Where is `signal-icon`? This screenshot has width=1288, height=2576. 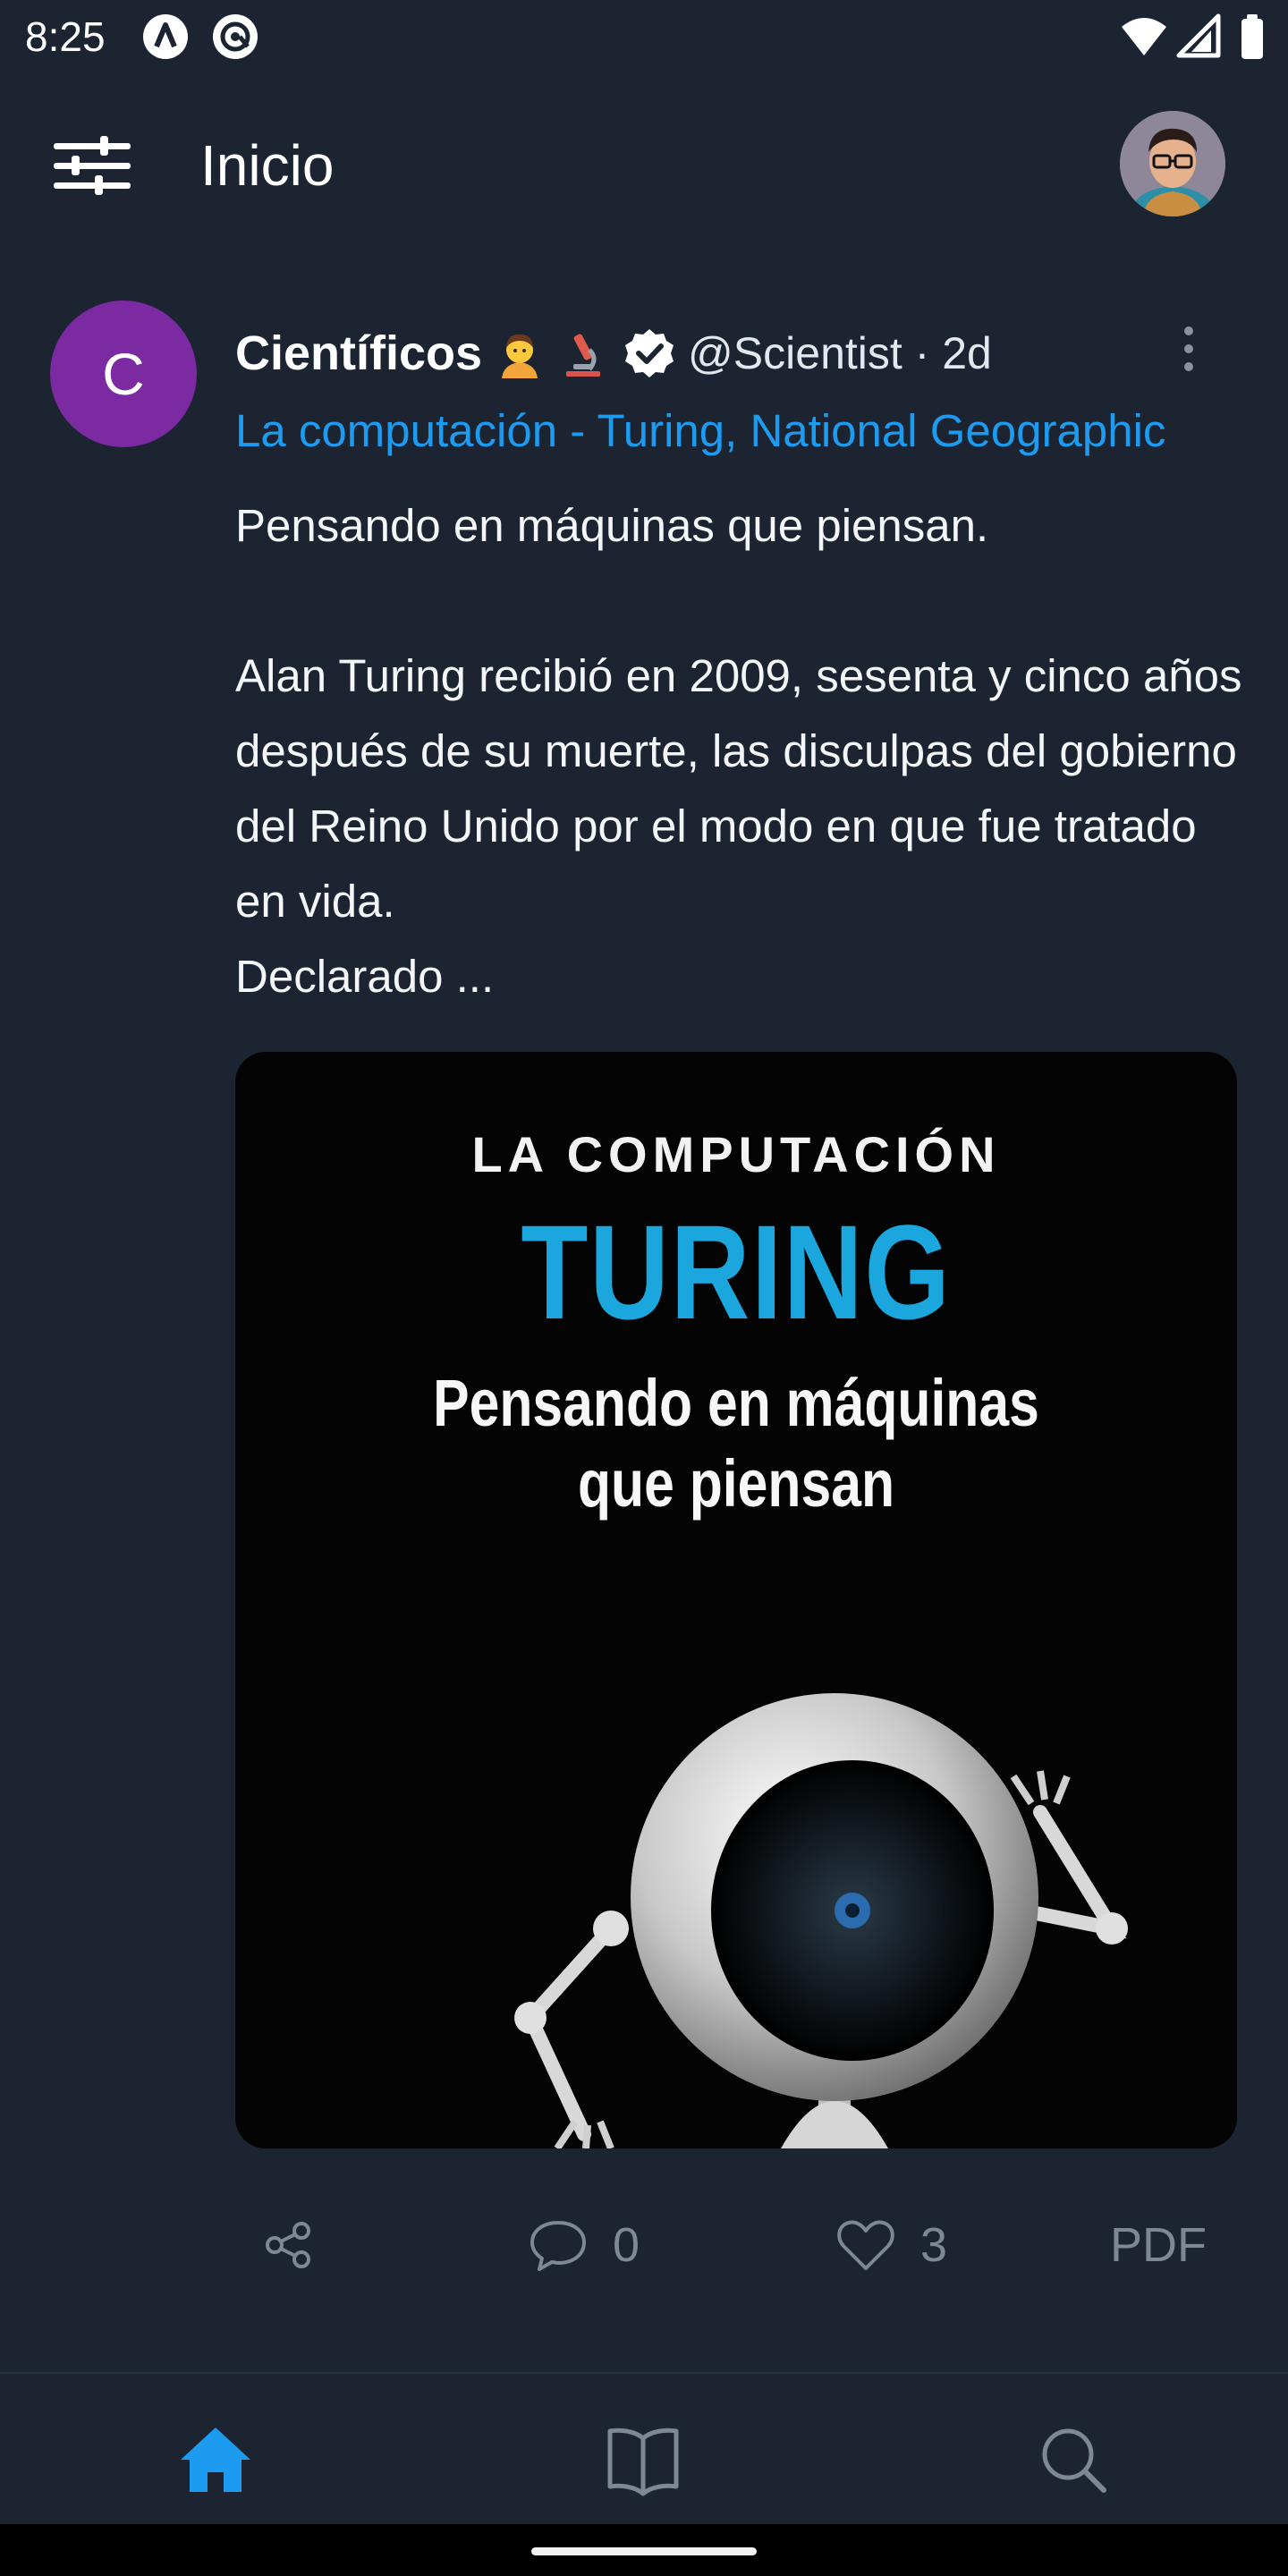
signal-icon is located at coordinates (1198, 35).